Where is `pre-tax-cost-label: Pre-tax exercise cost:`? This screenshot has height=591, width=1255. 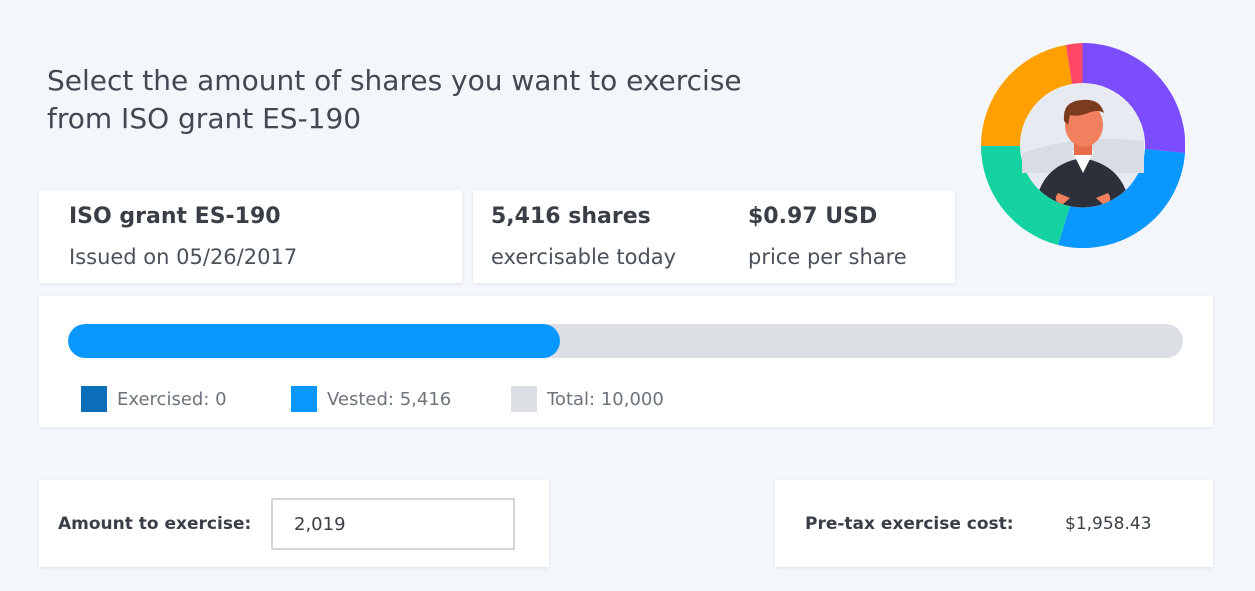
pre-tax-cost-label: Pre-tax exercise cost: is located at coordinates (909, 524).